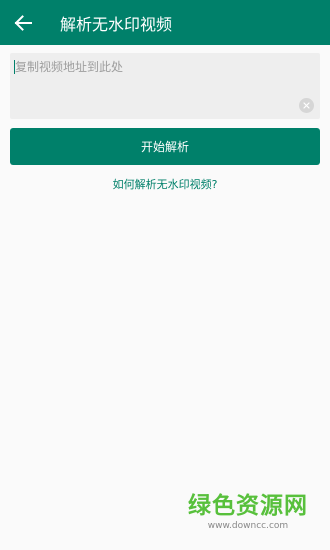 This screenshot has height=550, width=330. I want to click on watermark-logo-text: 绿色资源网, so click(248, 506).